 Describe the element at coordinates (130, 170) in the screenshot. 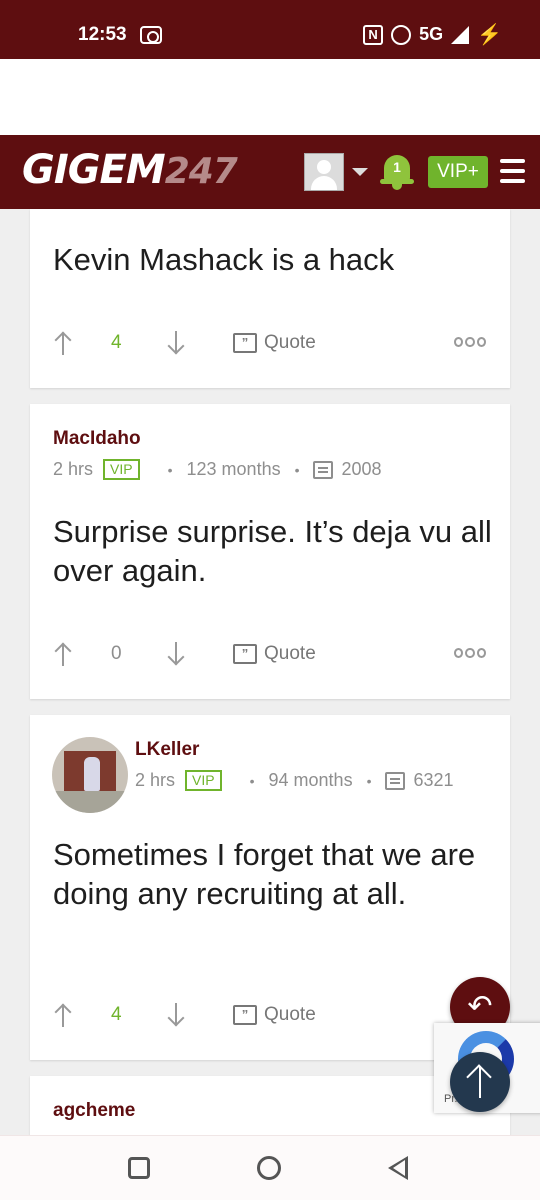

I see `site-logo: GIGEM247` at that location.